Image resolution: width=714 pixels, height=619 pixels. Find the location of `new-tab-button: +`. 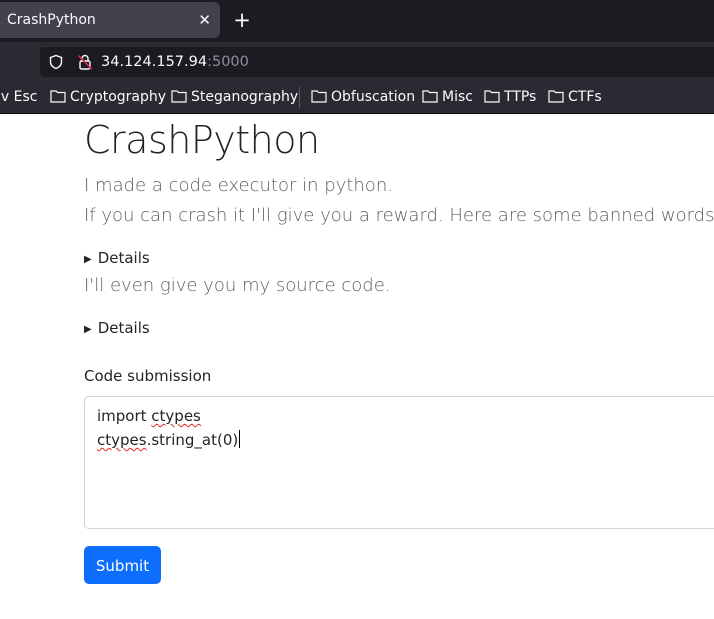

new-tab-button: + is located at coordinates (242, 20).